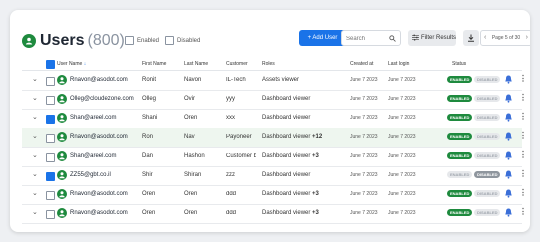 The image size is (540, 242). I want to click on search-box, so click(371, 38).